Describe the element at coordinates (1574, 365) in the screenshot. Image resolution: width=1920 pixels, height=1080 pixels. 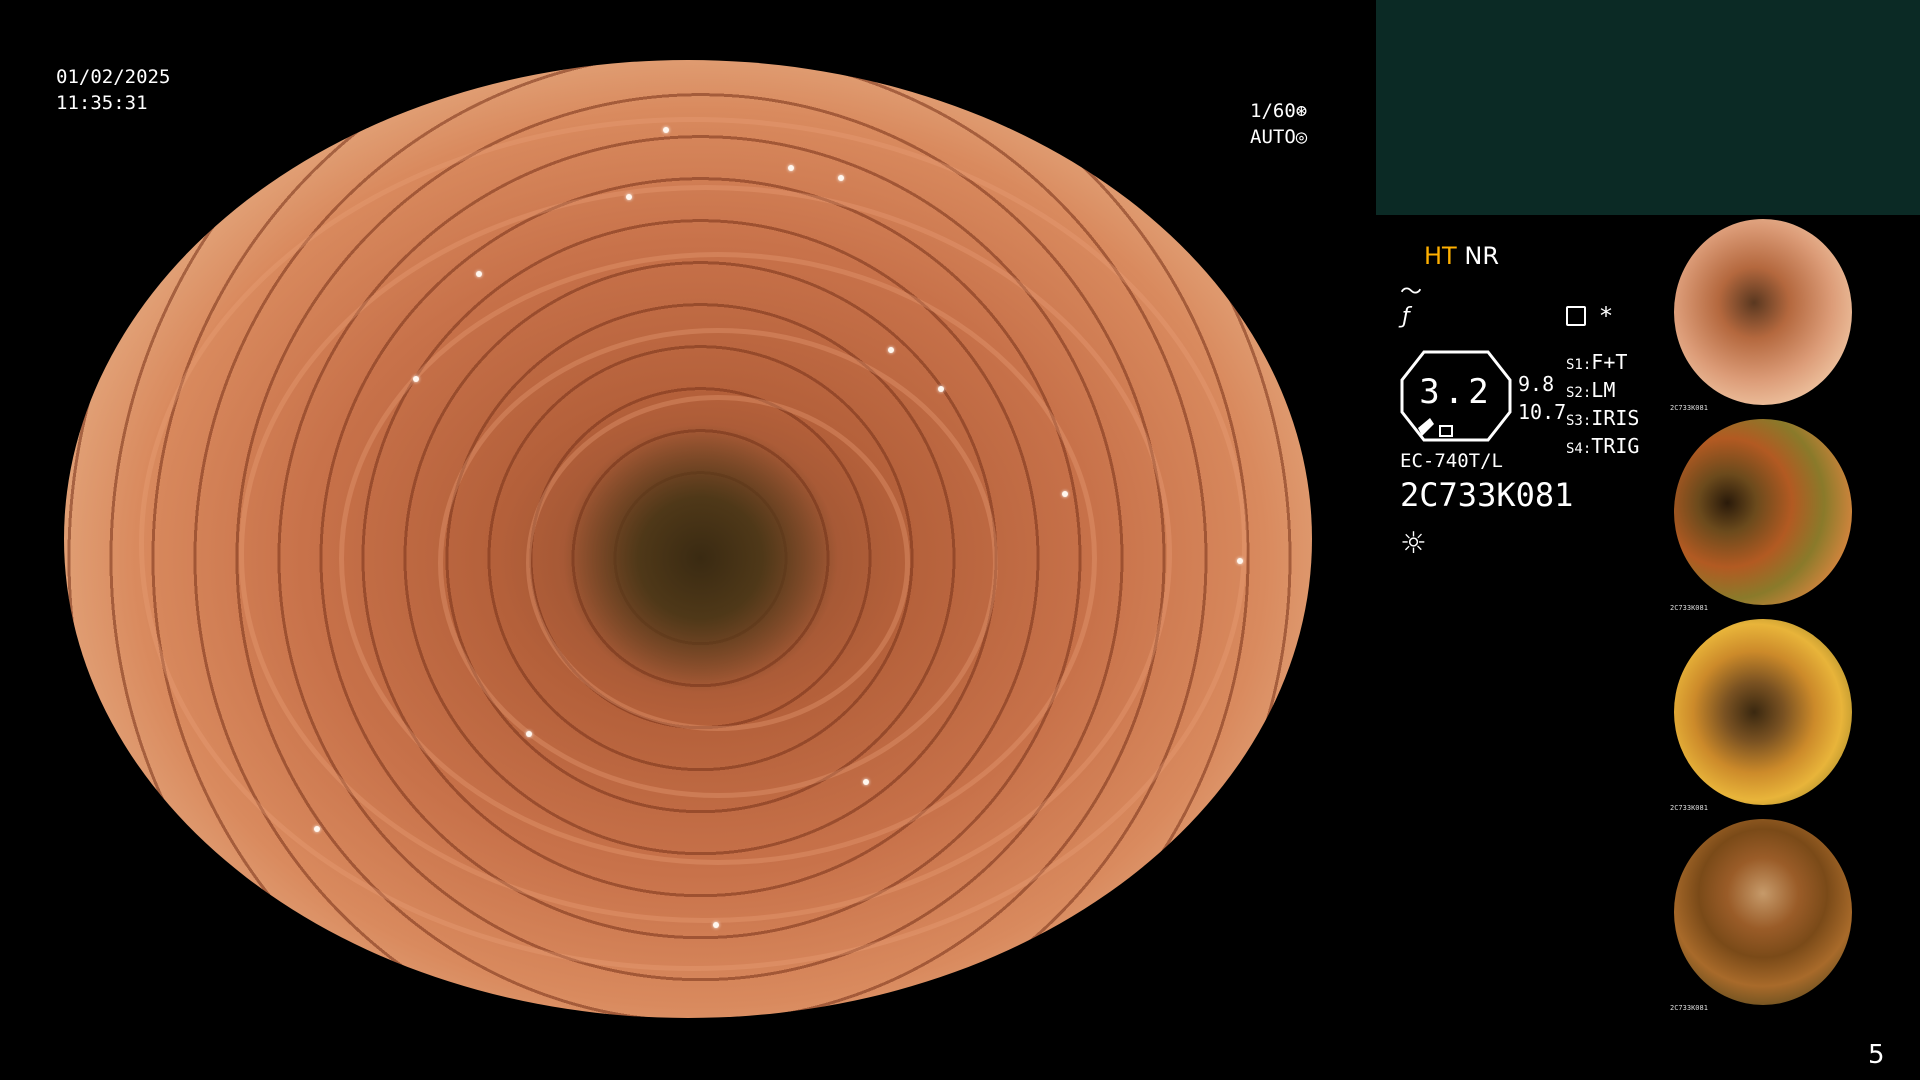
I see `switch-key: S1` at that location.